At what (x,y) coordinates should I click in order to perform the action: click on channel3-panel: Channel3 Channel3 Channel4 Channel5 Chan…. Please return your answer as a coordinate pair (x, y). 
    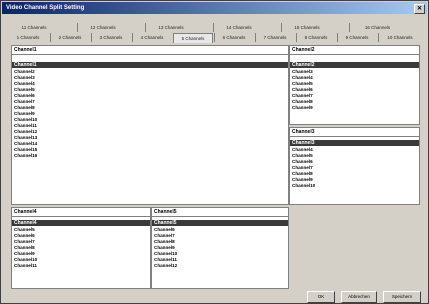
    Looking at the image, I should click on (354, 166).